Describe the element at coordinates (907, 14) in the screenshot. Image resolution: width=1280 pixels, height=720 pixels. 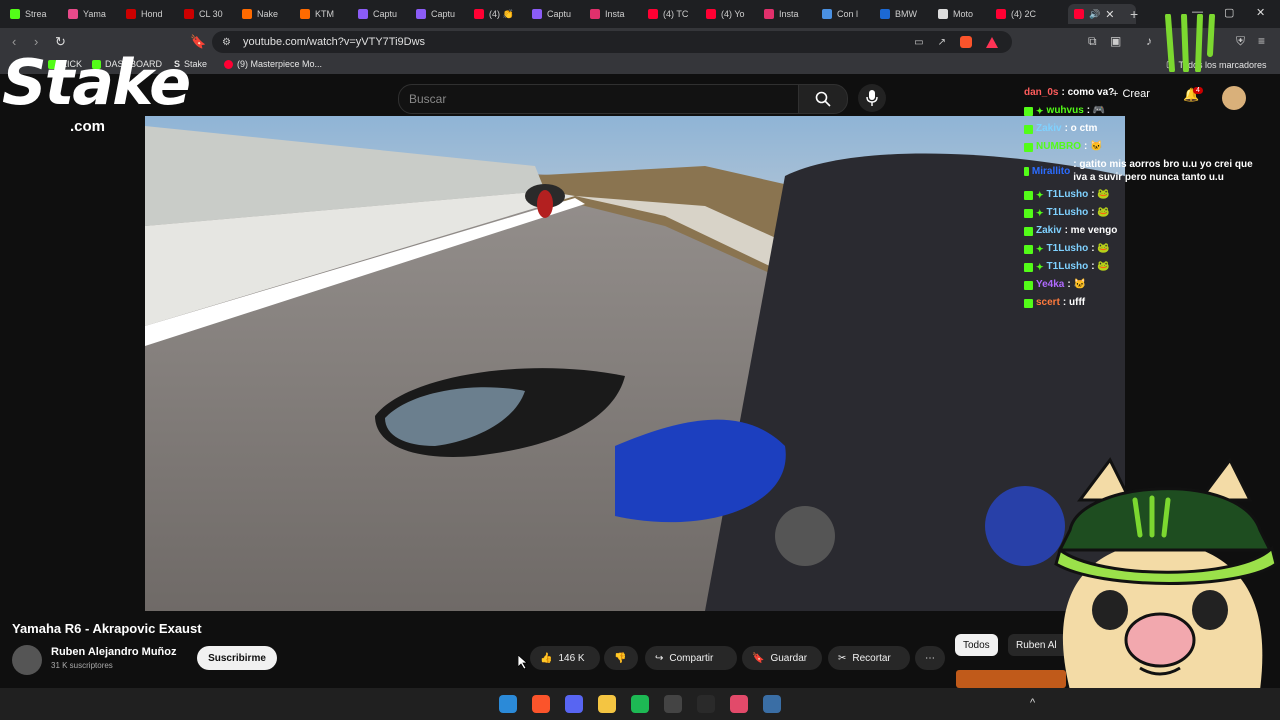
I see `browser-tab: BMW` at that location.